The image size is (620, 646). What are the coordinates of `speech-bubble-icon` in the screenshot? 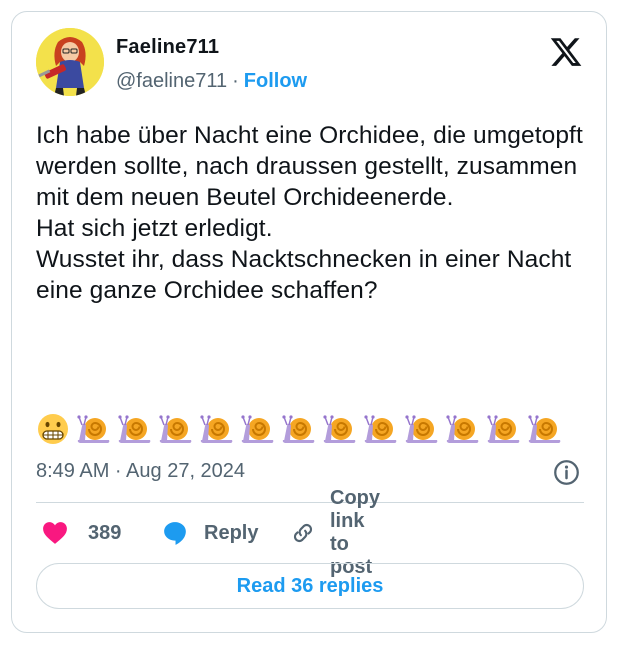 It's located at (175, 533).